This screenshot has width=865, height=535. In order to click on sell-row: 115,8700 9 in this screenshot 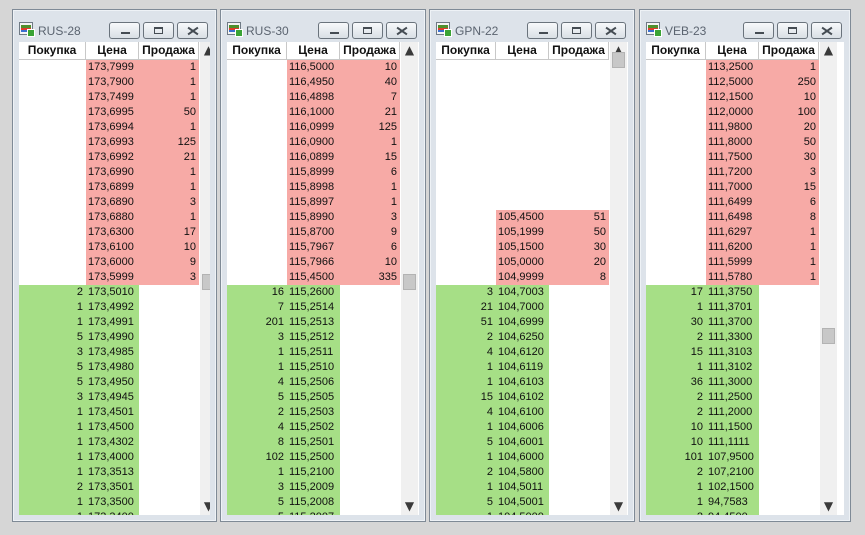, I will do `click(313, 232)`.